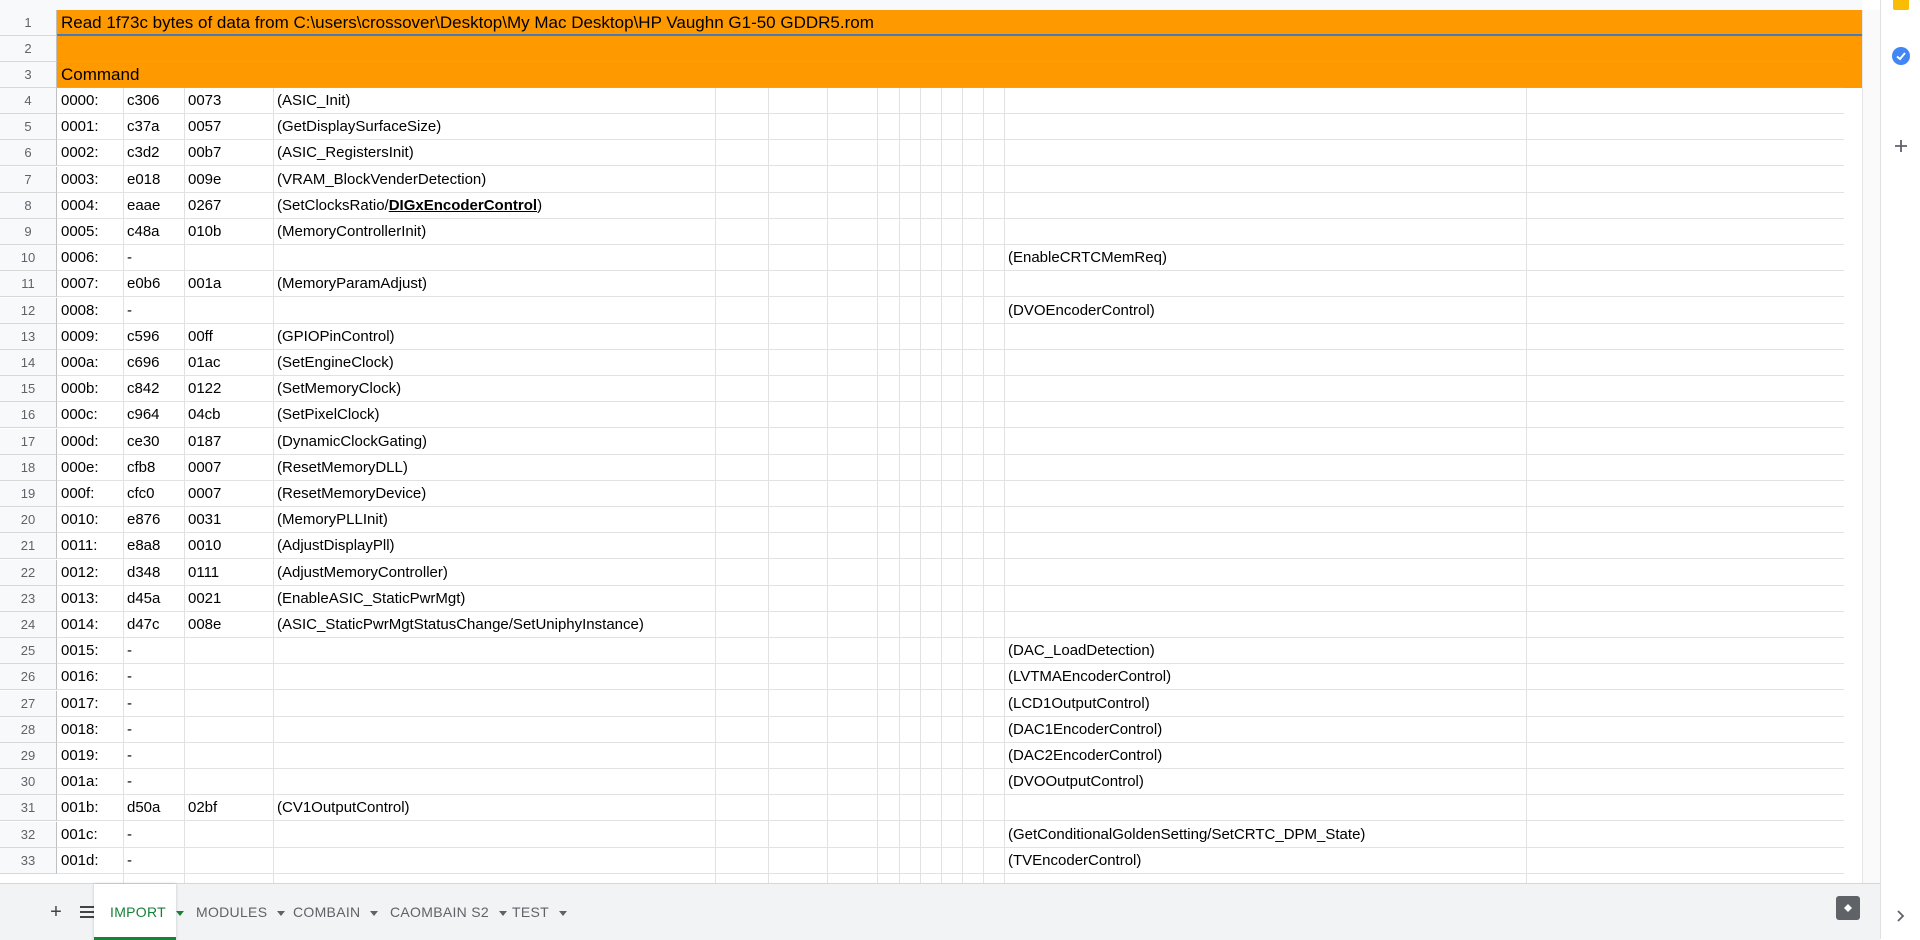  What do you see at coordinates (343, 153) in the screenshot?
I see `cell-d: (ASIC_RegistersInit)` at bounding box center [343, 153].